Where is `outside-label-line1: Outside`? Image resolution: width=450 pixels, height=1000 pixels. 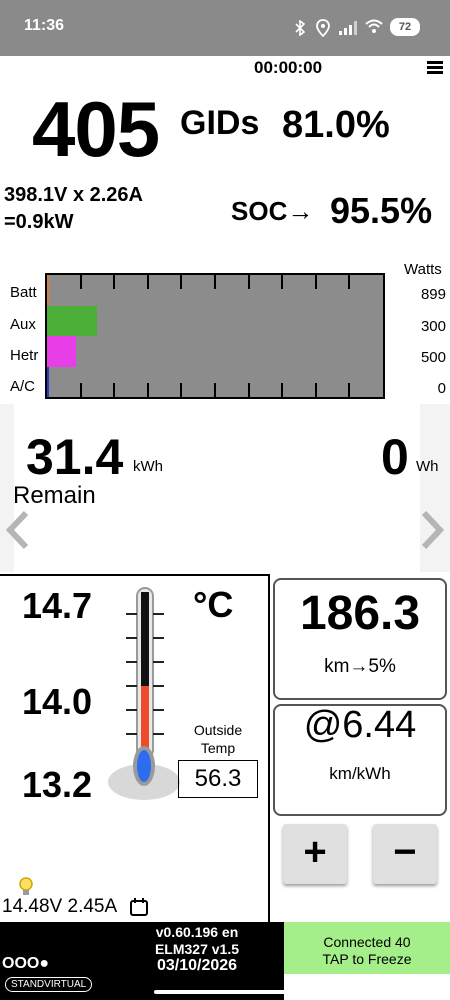
outside-label-line1: Outside is located at coordinates (218, 730).